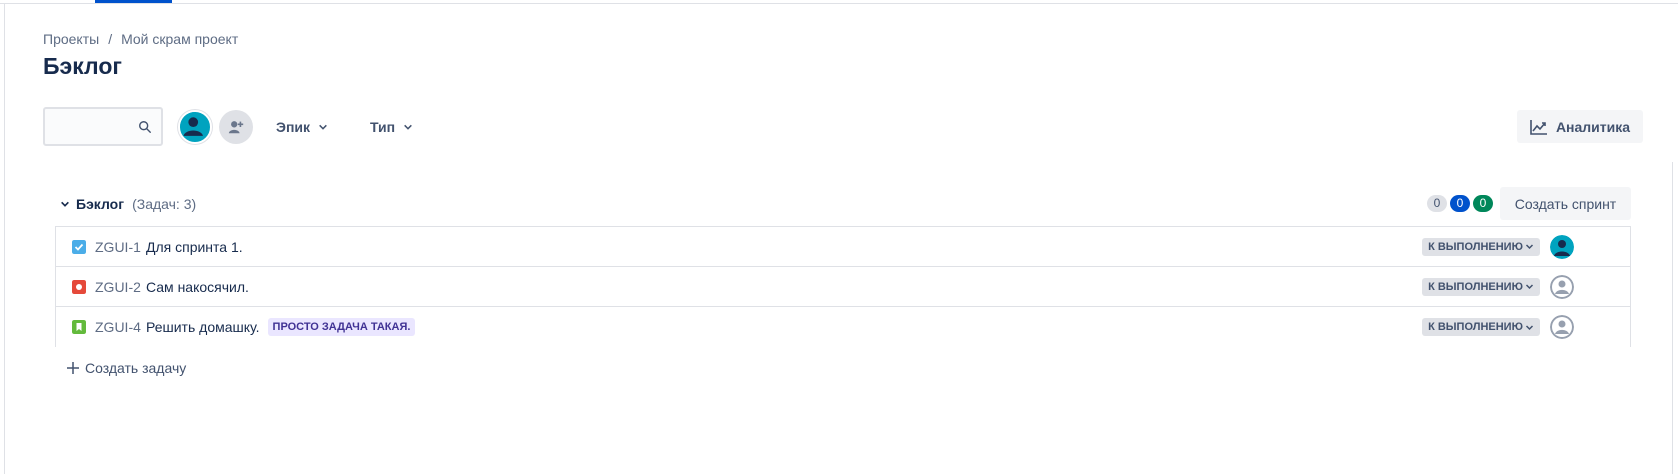  I want to click on epic-label: Просто задача такая., so click(341, 327).